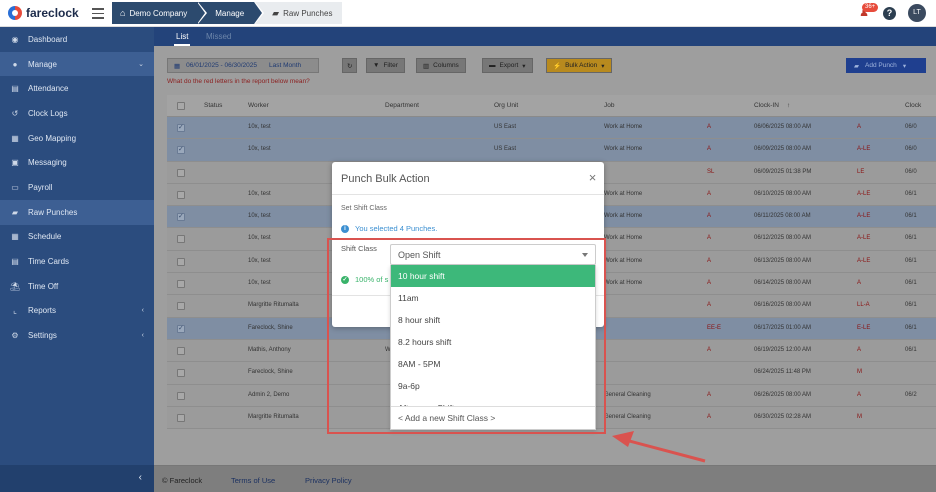 The image size is (936, 492). I want to click on map-icon: ▦, so click(15, 138).